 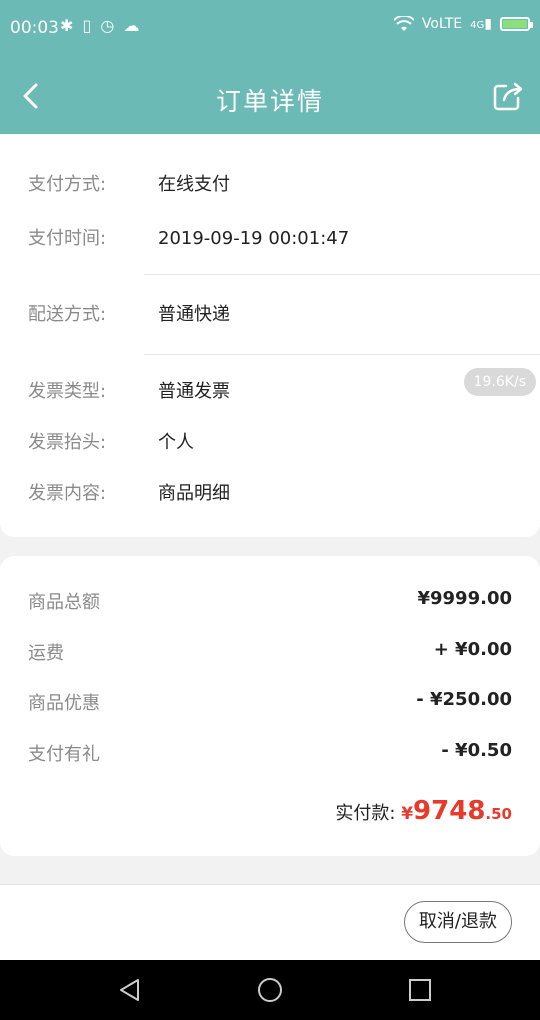 What do you see at coordinates (464, 699) in the screenshot?
I see `discount-value: - ¥250.00` at bounding box center [464, 699].